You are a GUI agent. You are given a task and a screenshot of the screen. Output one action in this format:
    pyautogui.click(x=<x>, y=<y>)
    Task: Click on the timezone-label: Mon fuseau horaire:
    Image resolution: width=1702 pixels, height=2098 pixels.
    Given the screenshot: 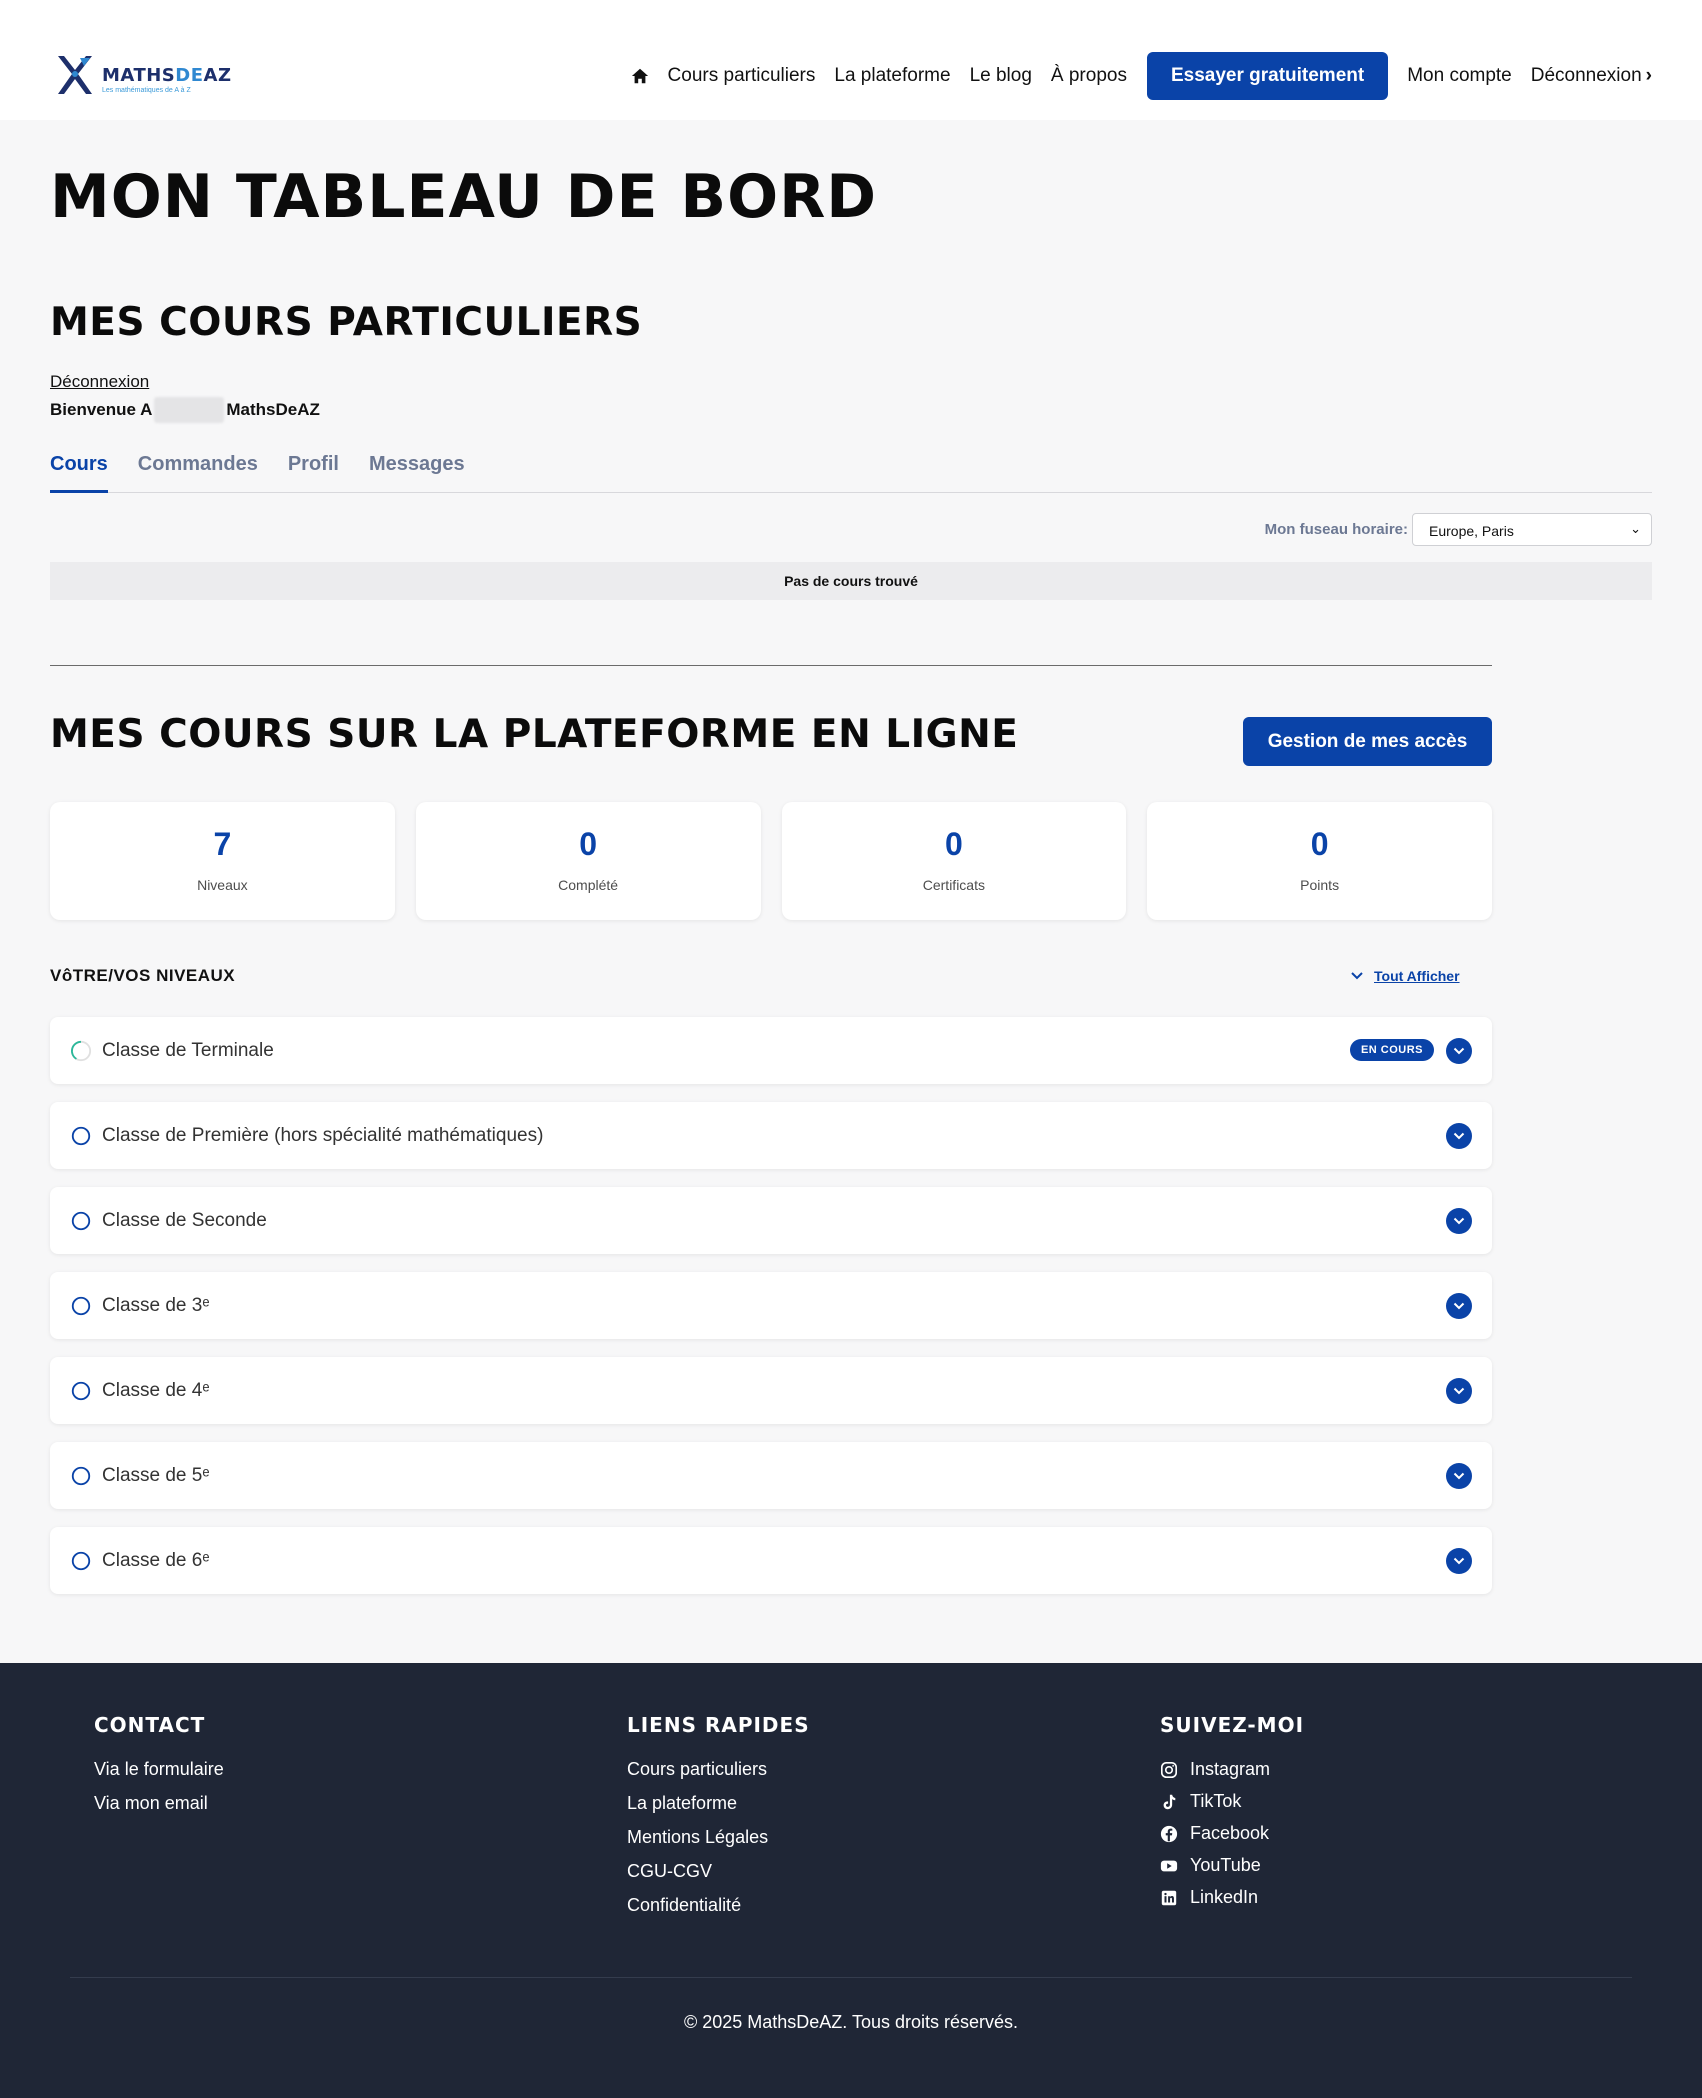 What is the action you would take?
    pyautogui.click(x=1336, y=529)
    